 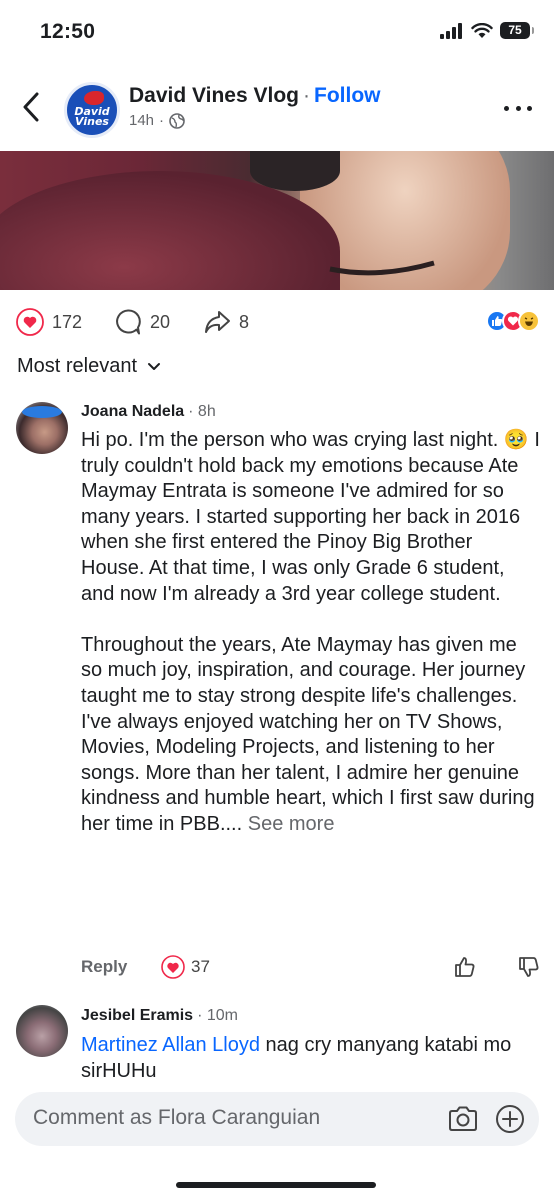 I want to click on photo-strap, so click(x=382, y=268).